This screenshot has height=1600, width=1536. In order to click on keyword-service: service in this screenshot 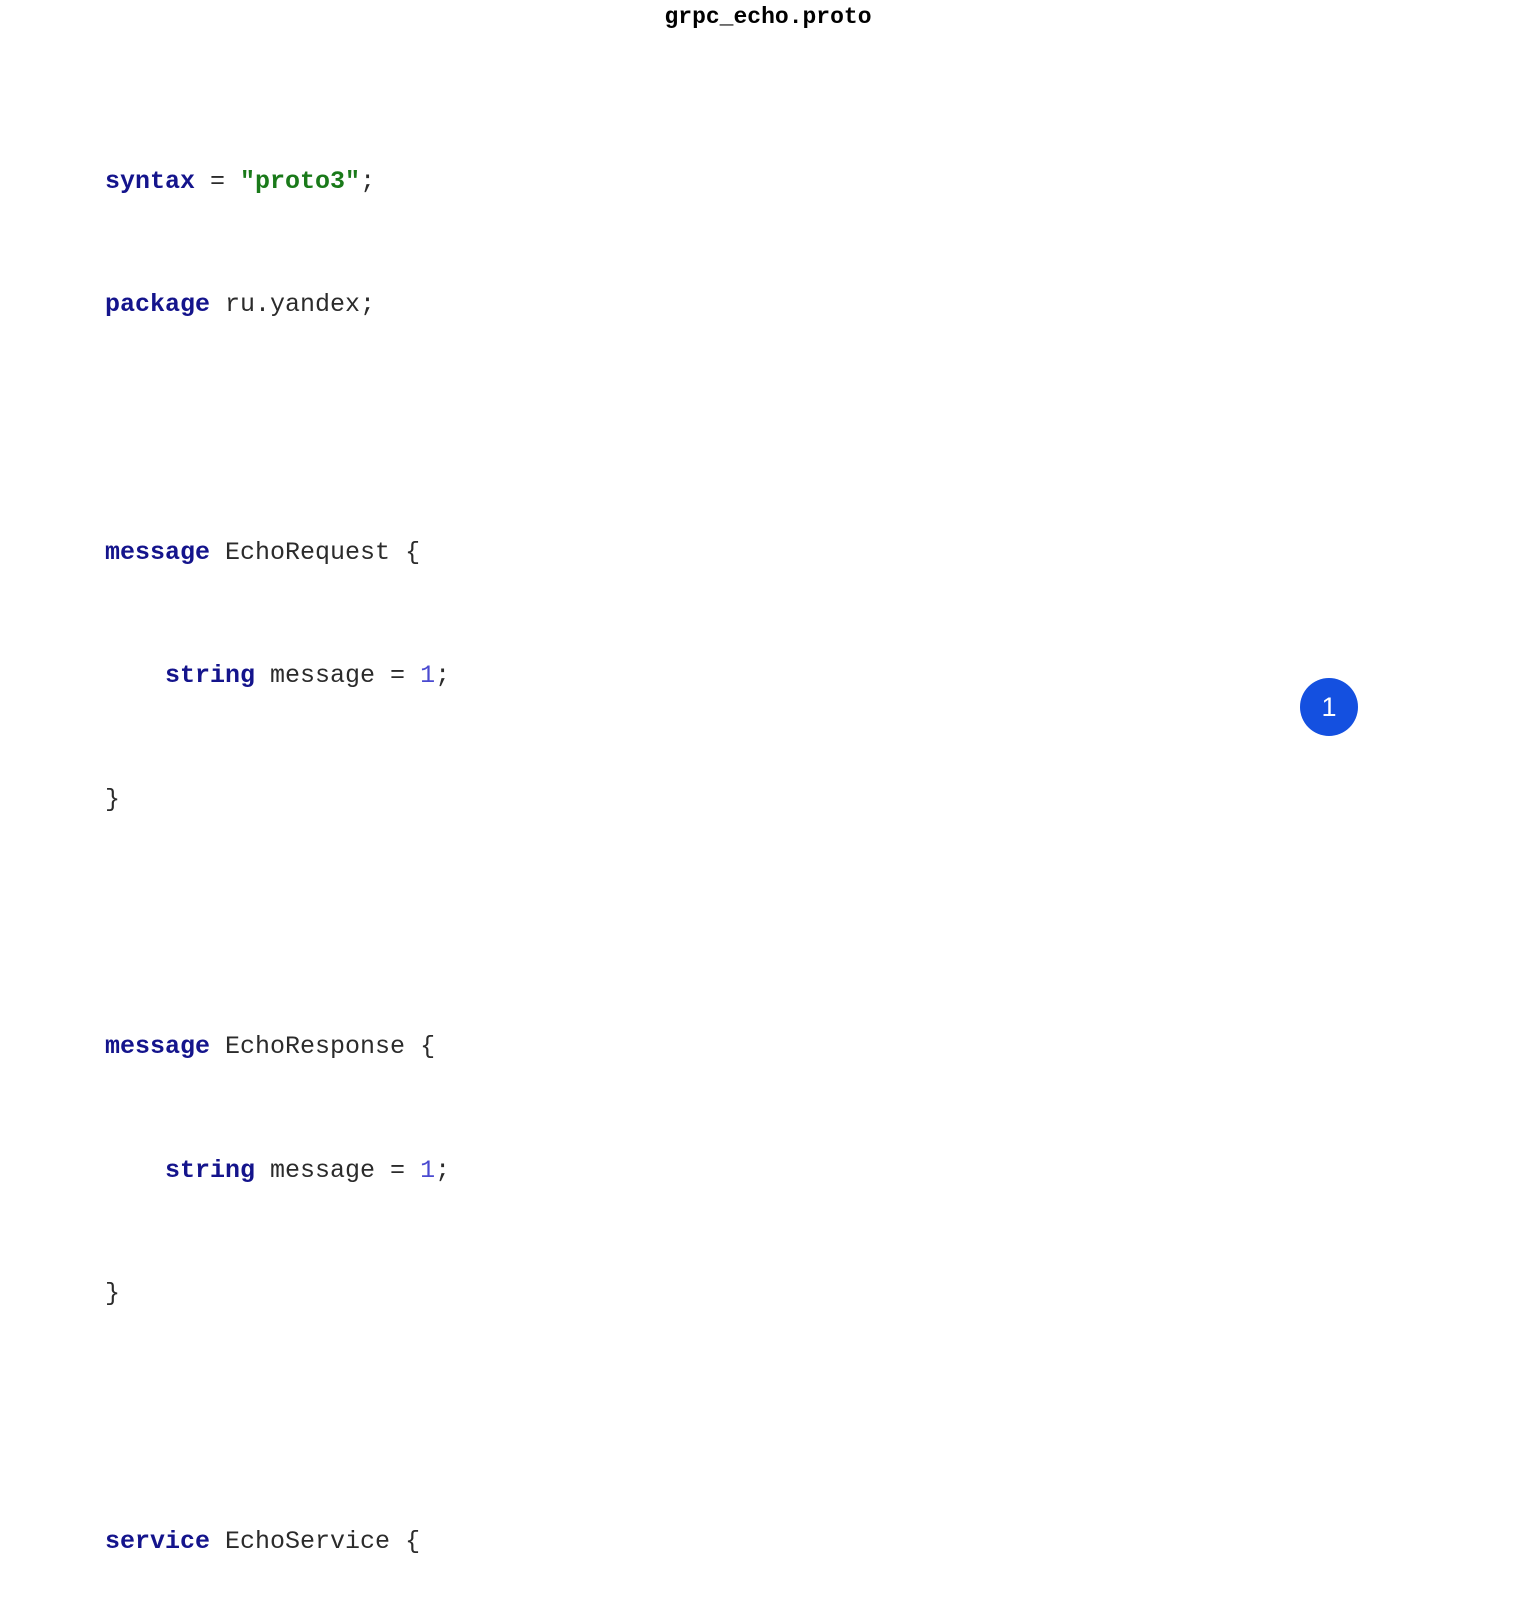, I will do `click(158, 1541)`.